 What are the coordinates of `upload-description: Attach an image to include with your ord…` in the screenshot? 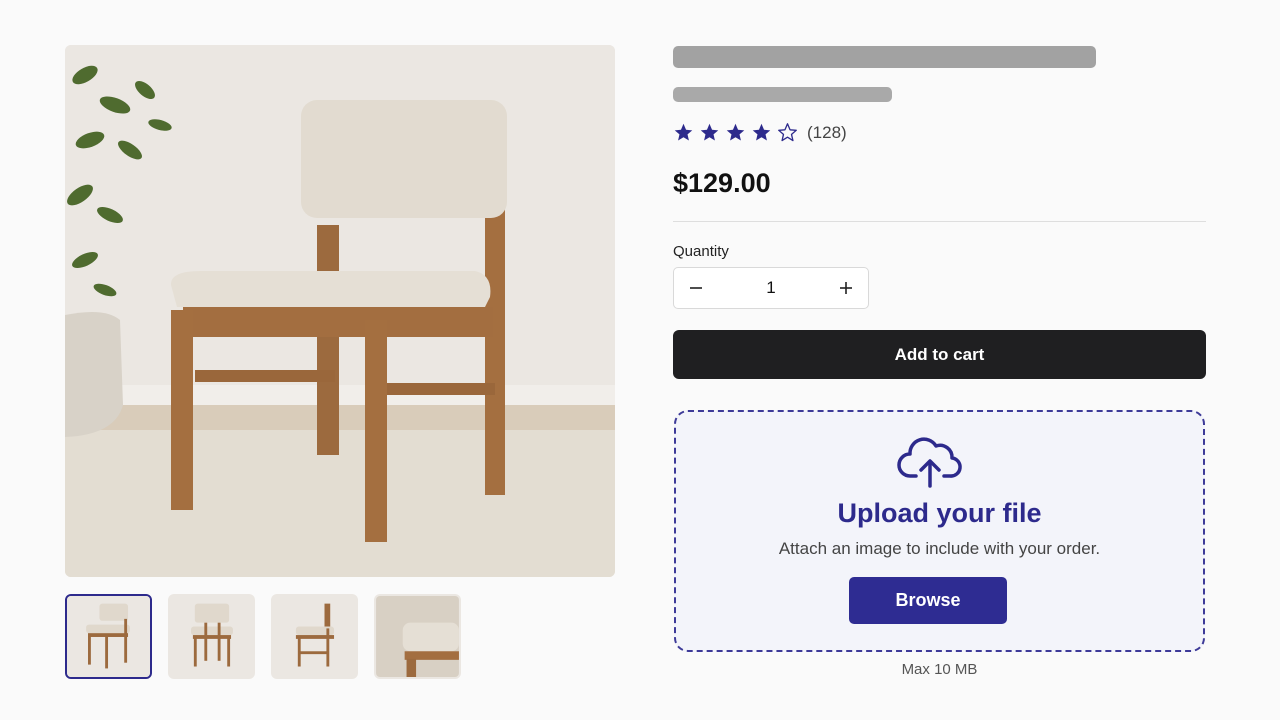 It's located at (939, 548).